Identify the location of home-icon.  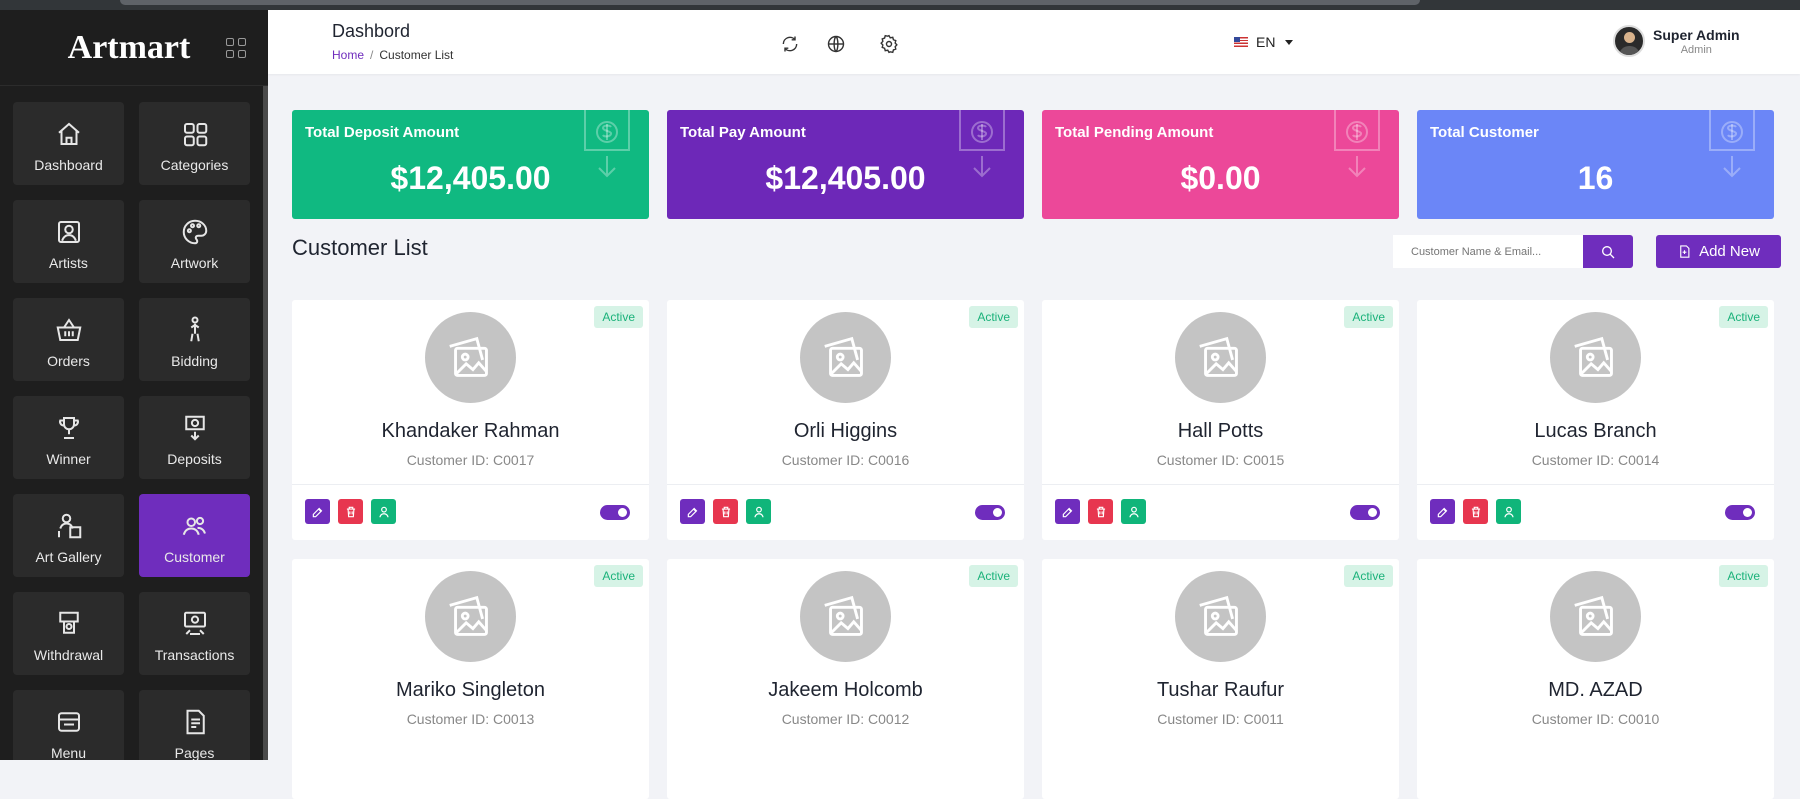
(69, 134).